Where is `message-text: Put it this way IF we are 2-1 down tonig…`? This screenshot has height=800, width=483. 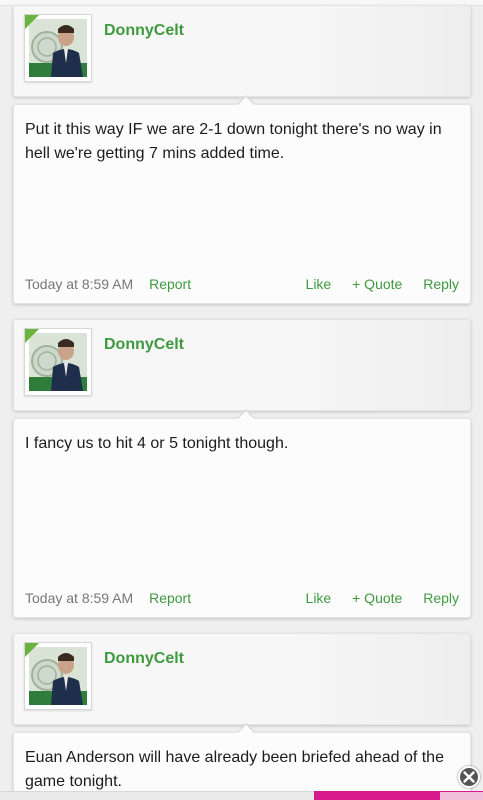
message-text: Put it this way IF we are 2-1 down tonig… is located at coordinates (233, 141).